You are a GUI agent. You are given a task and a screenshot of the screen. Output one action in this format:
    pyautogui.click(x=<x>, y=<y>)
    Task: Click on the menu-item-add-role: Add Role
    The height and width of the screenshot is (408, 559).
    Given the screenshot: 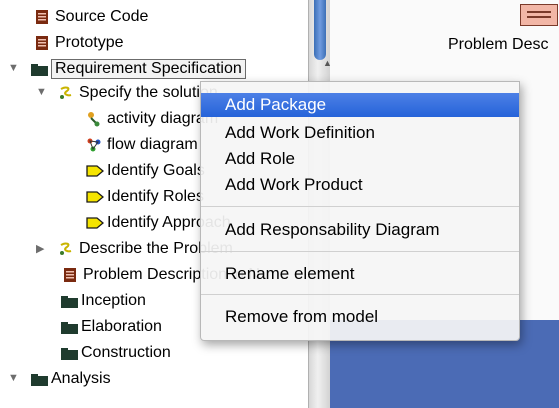 What is the action you would take?
    pyautogui.click(x=360, y=159)
    